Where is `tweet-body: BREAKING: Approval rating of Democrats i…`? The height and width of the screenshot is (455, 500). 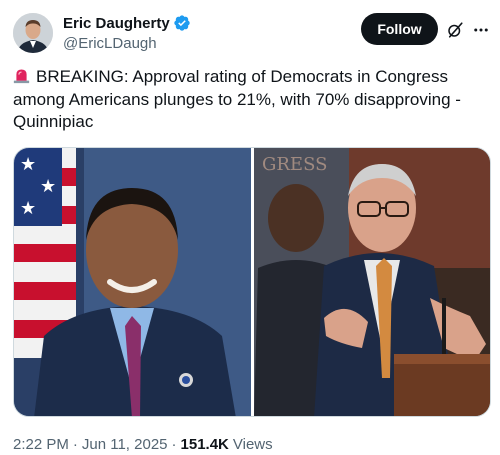
tweet-body: BREAKING: Approval rating of Democrats i… is located at coordinates (237, 99).